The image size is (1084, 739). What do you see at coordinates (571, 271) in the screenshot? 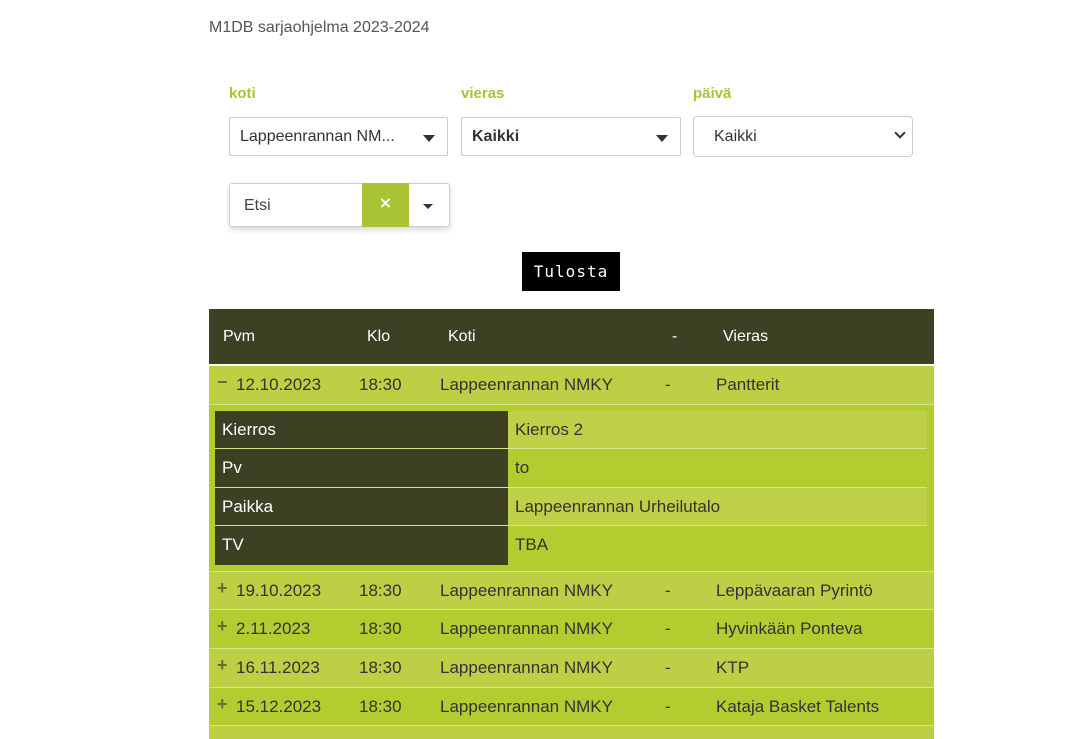
I see `print-button: Tulosta` at bounding box center [571, 271].